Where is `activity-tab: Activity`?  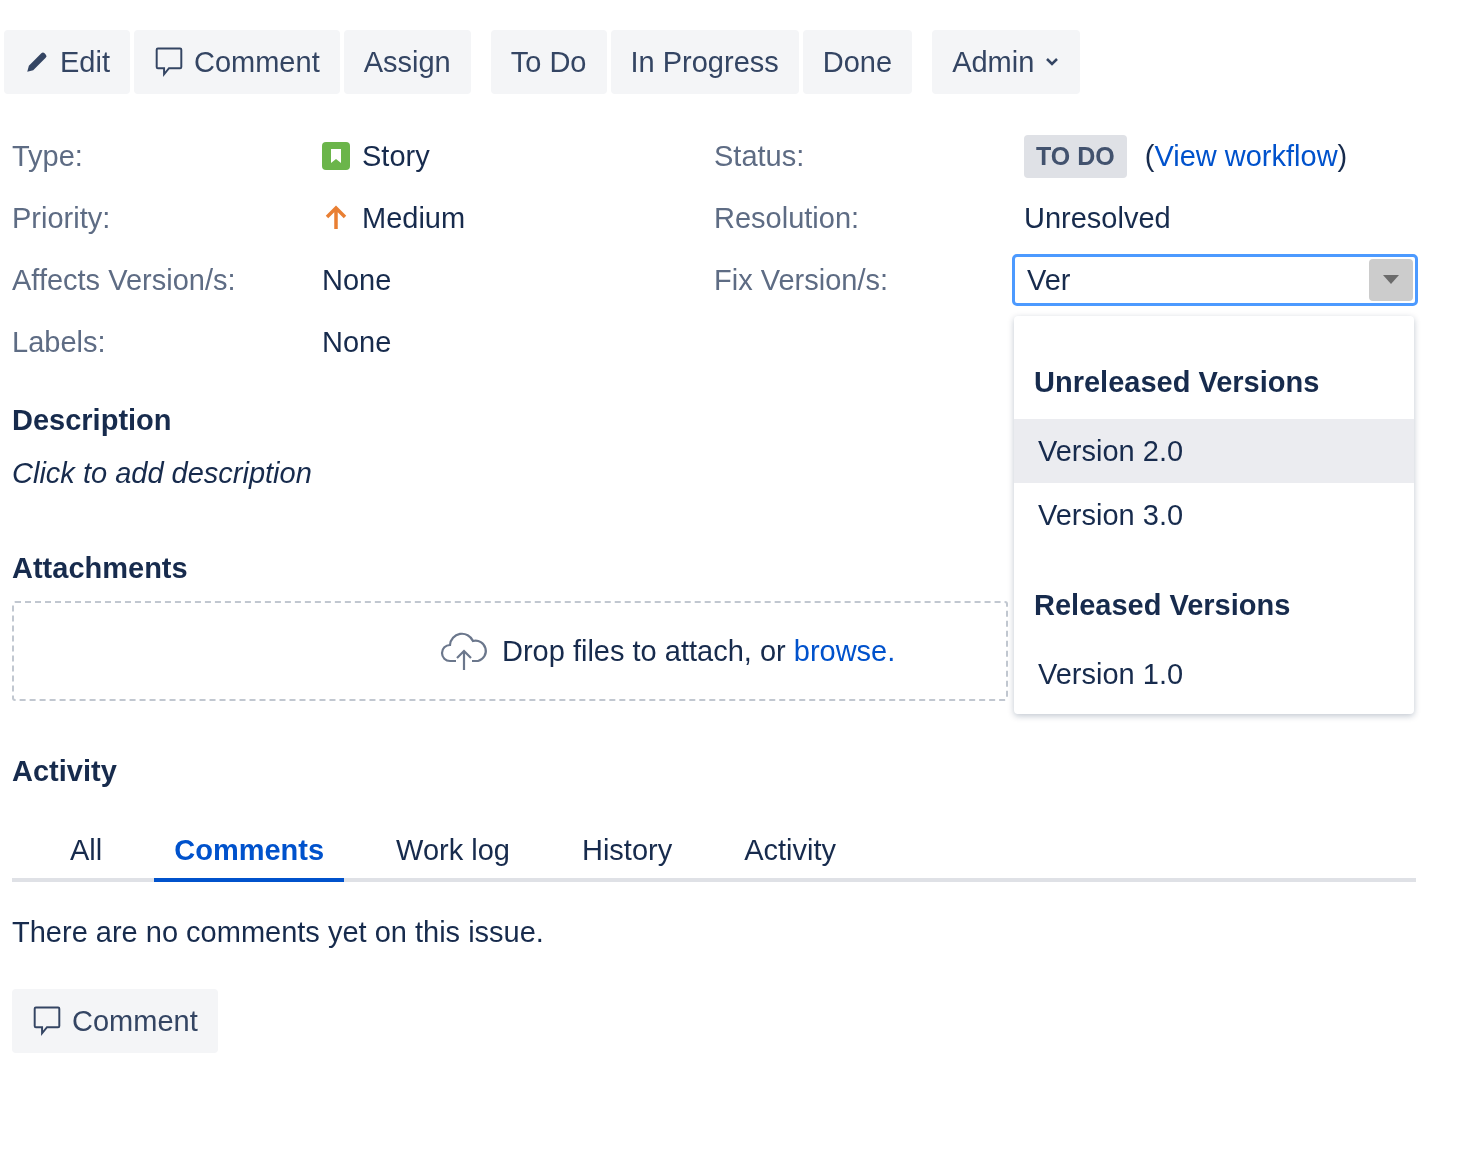
activity-tab: Activity is located at coordinates (790, 852).